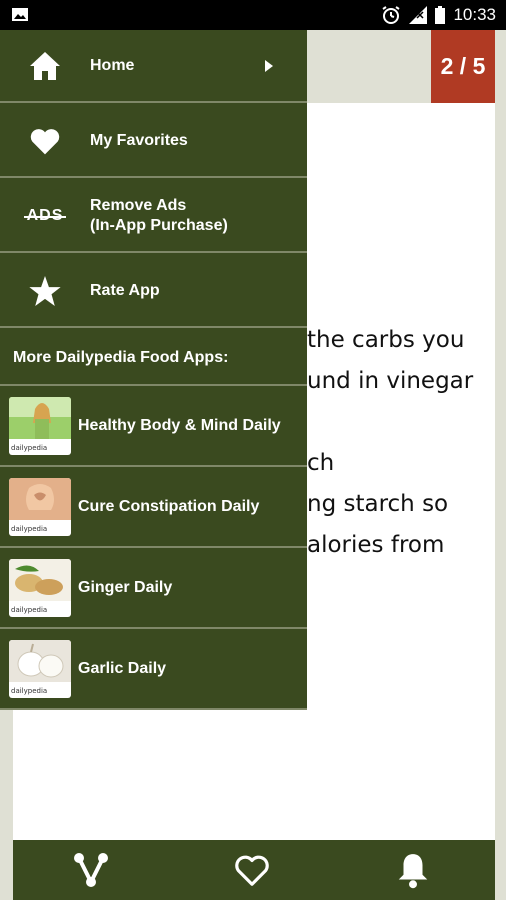  What do you see at coordinates (40, 417) in the screenshot?
I see `woman-meadow-image` at bounding box center [40, 417].